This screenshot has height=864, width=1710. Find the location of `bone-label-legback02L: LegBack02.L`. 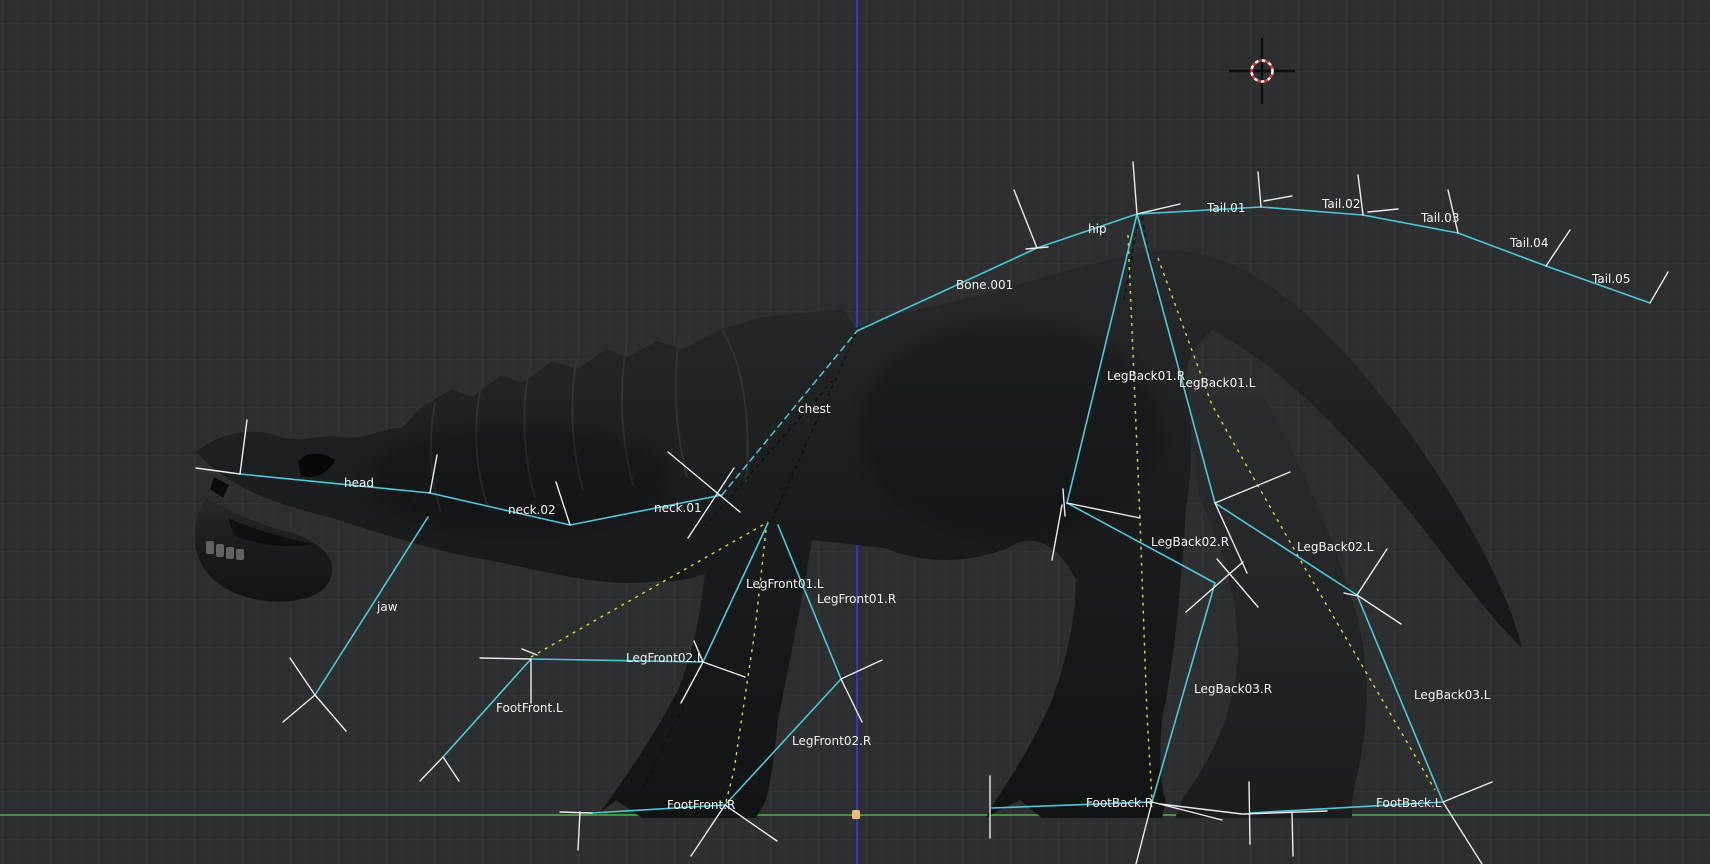

bone-label-legback02L: LegBack02.L is located at coordinates (1335, 547).